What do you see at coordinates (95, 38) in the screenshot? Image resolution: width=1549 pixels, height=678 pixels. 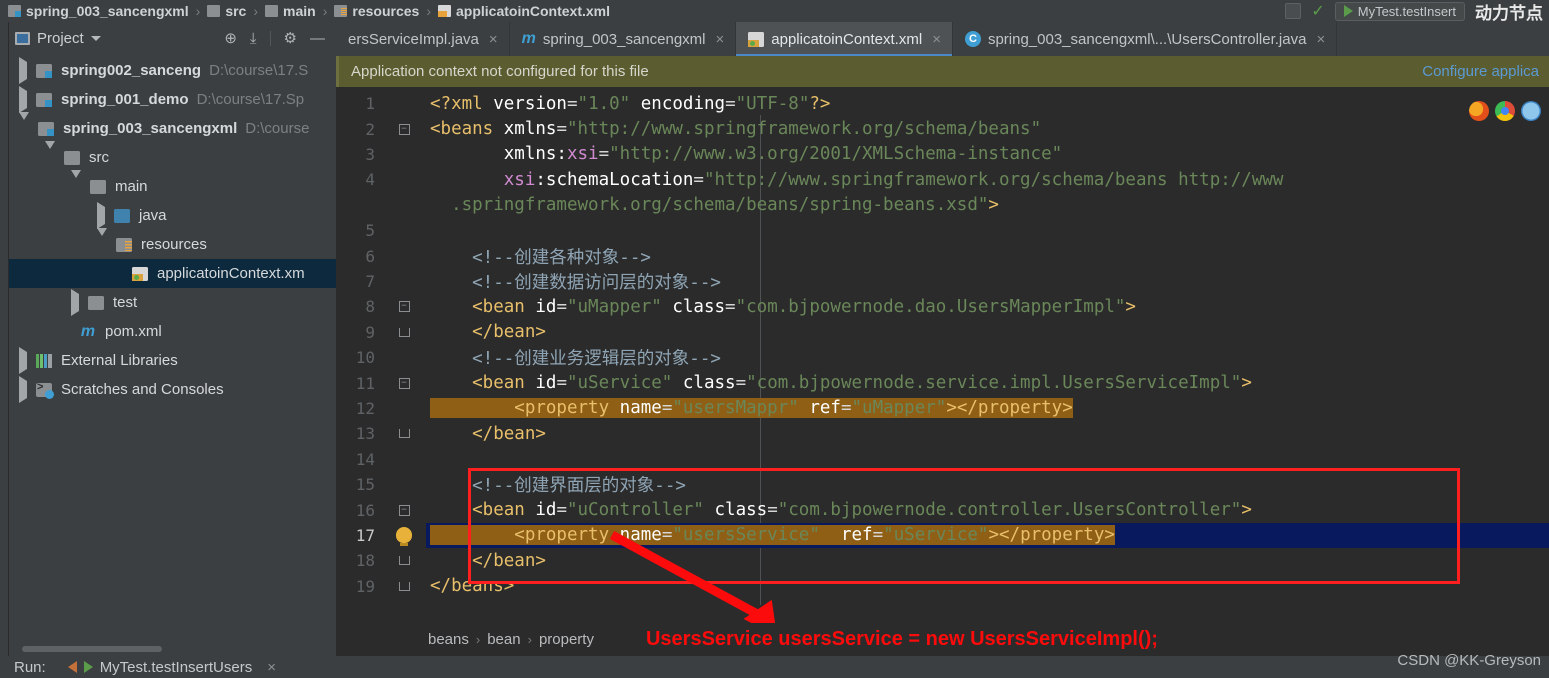 I see `chevron-down-icon` at bounding box center [95, 38].